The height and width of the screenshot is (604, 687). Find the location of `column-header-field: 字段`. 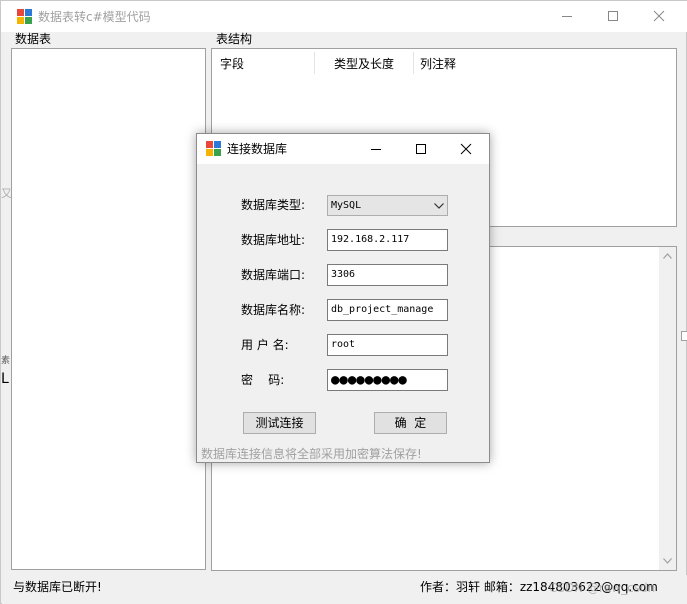

column-header-field: 字段 is located at coordinates (232, 64).